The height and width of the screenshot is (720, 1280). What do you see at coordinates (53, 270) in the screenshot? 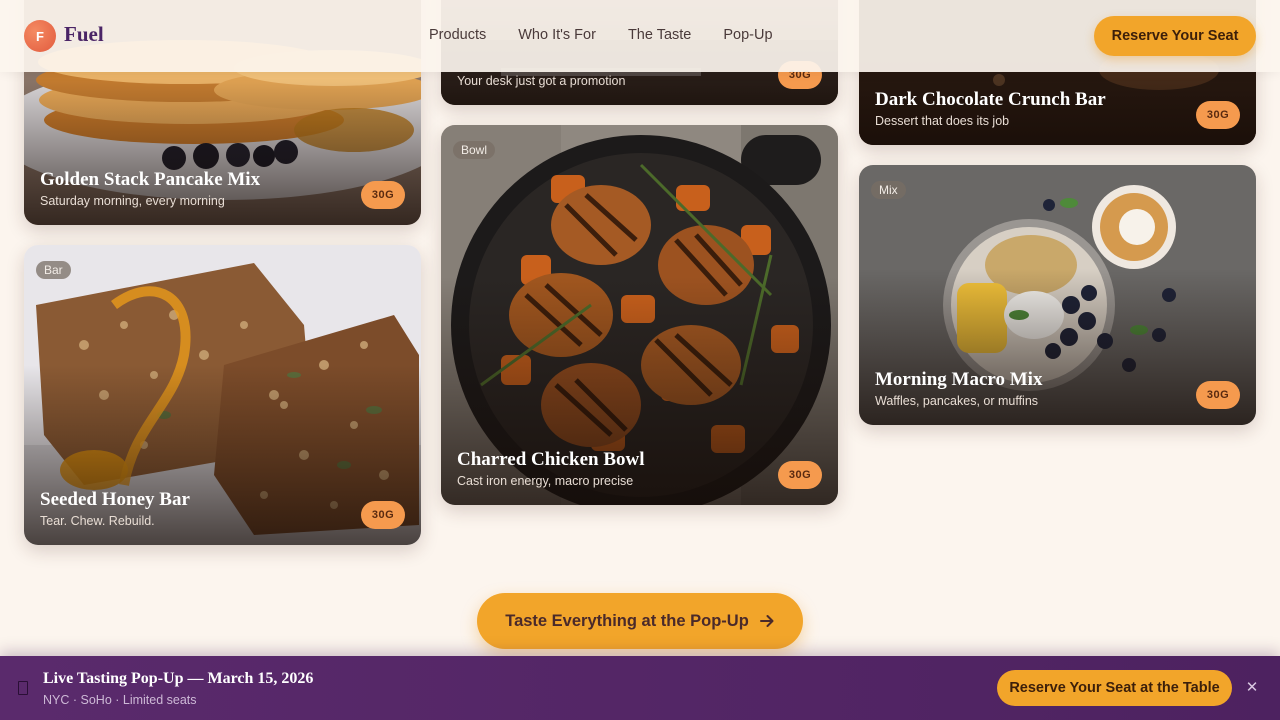
I see `category-tag: Bar` at bounding box center [53, 270].